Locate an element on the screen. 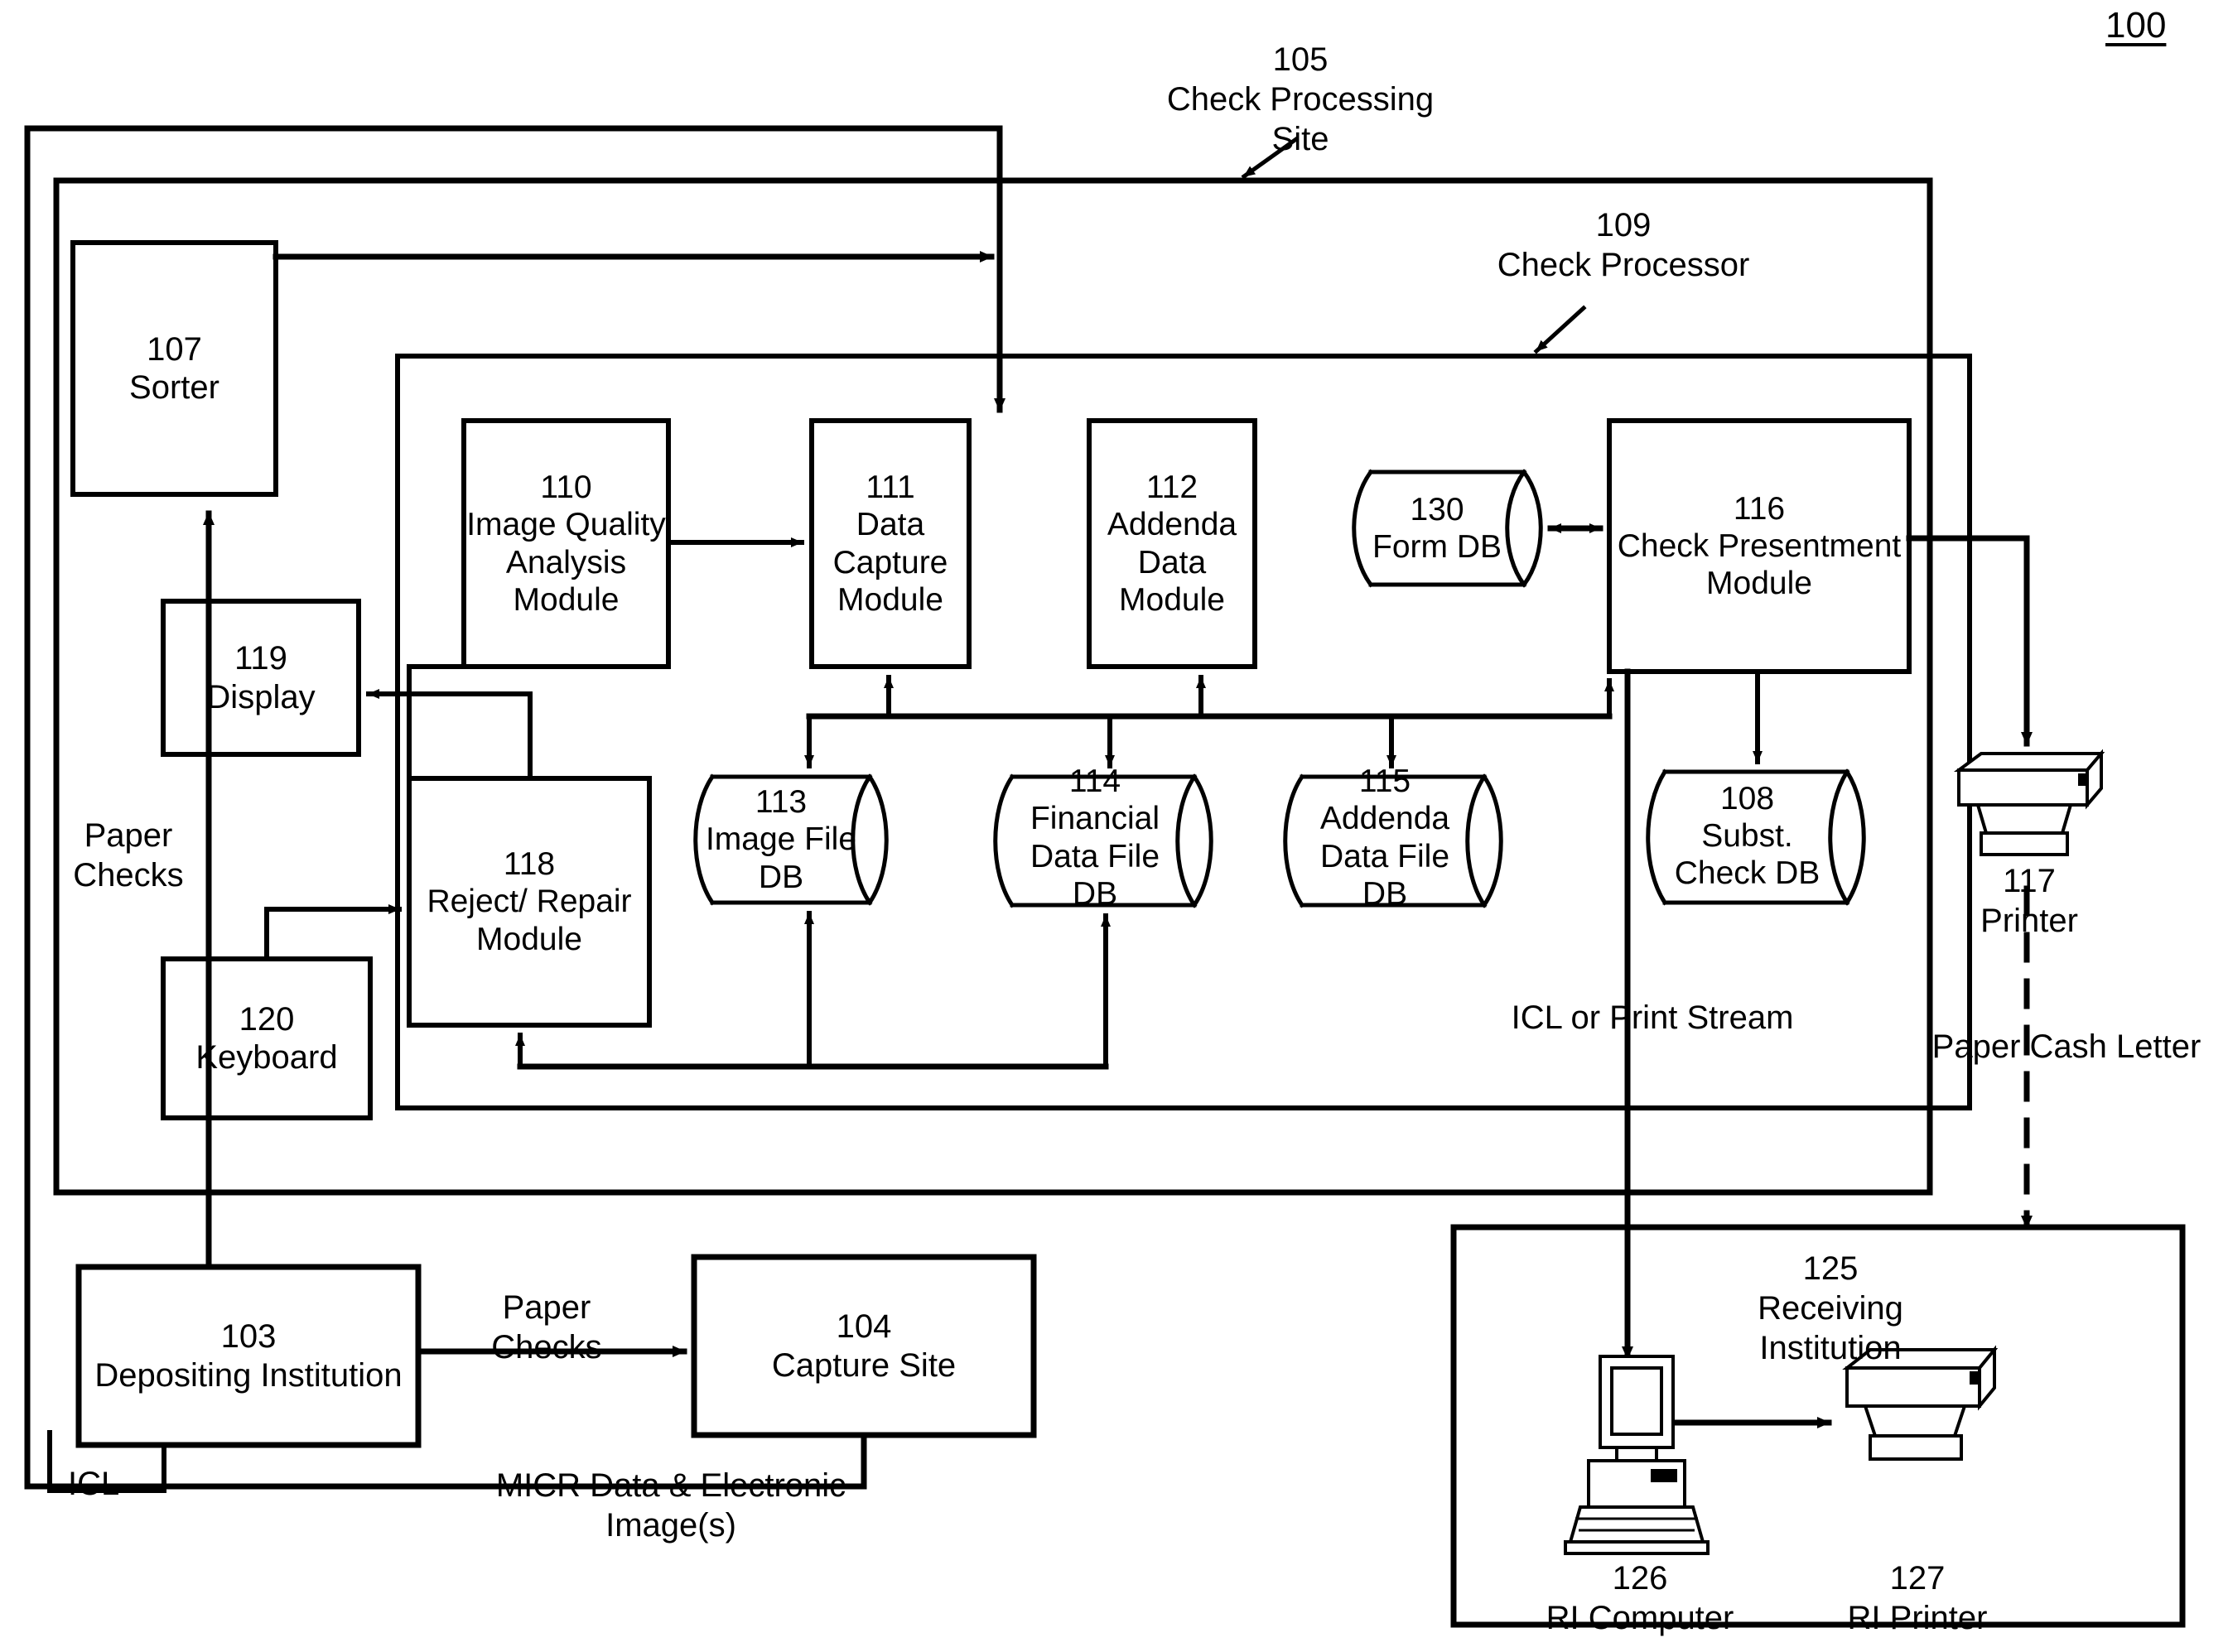 This screenshot has width=2228, height=1652. device-127-label: RI Printer is located at coordinates (1917, 1618).